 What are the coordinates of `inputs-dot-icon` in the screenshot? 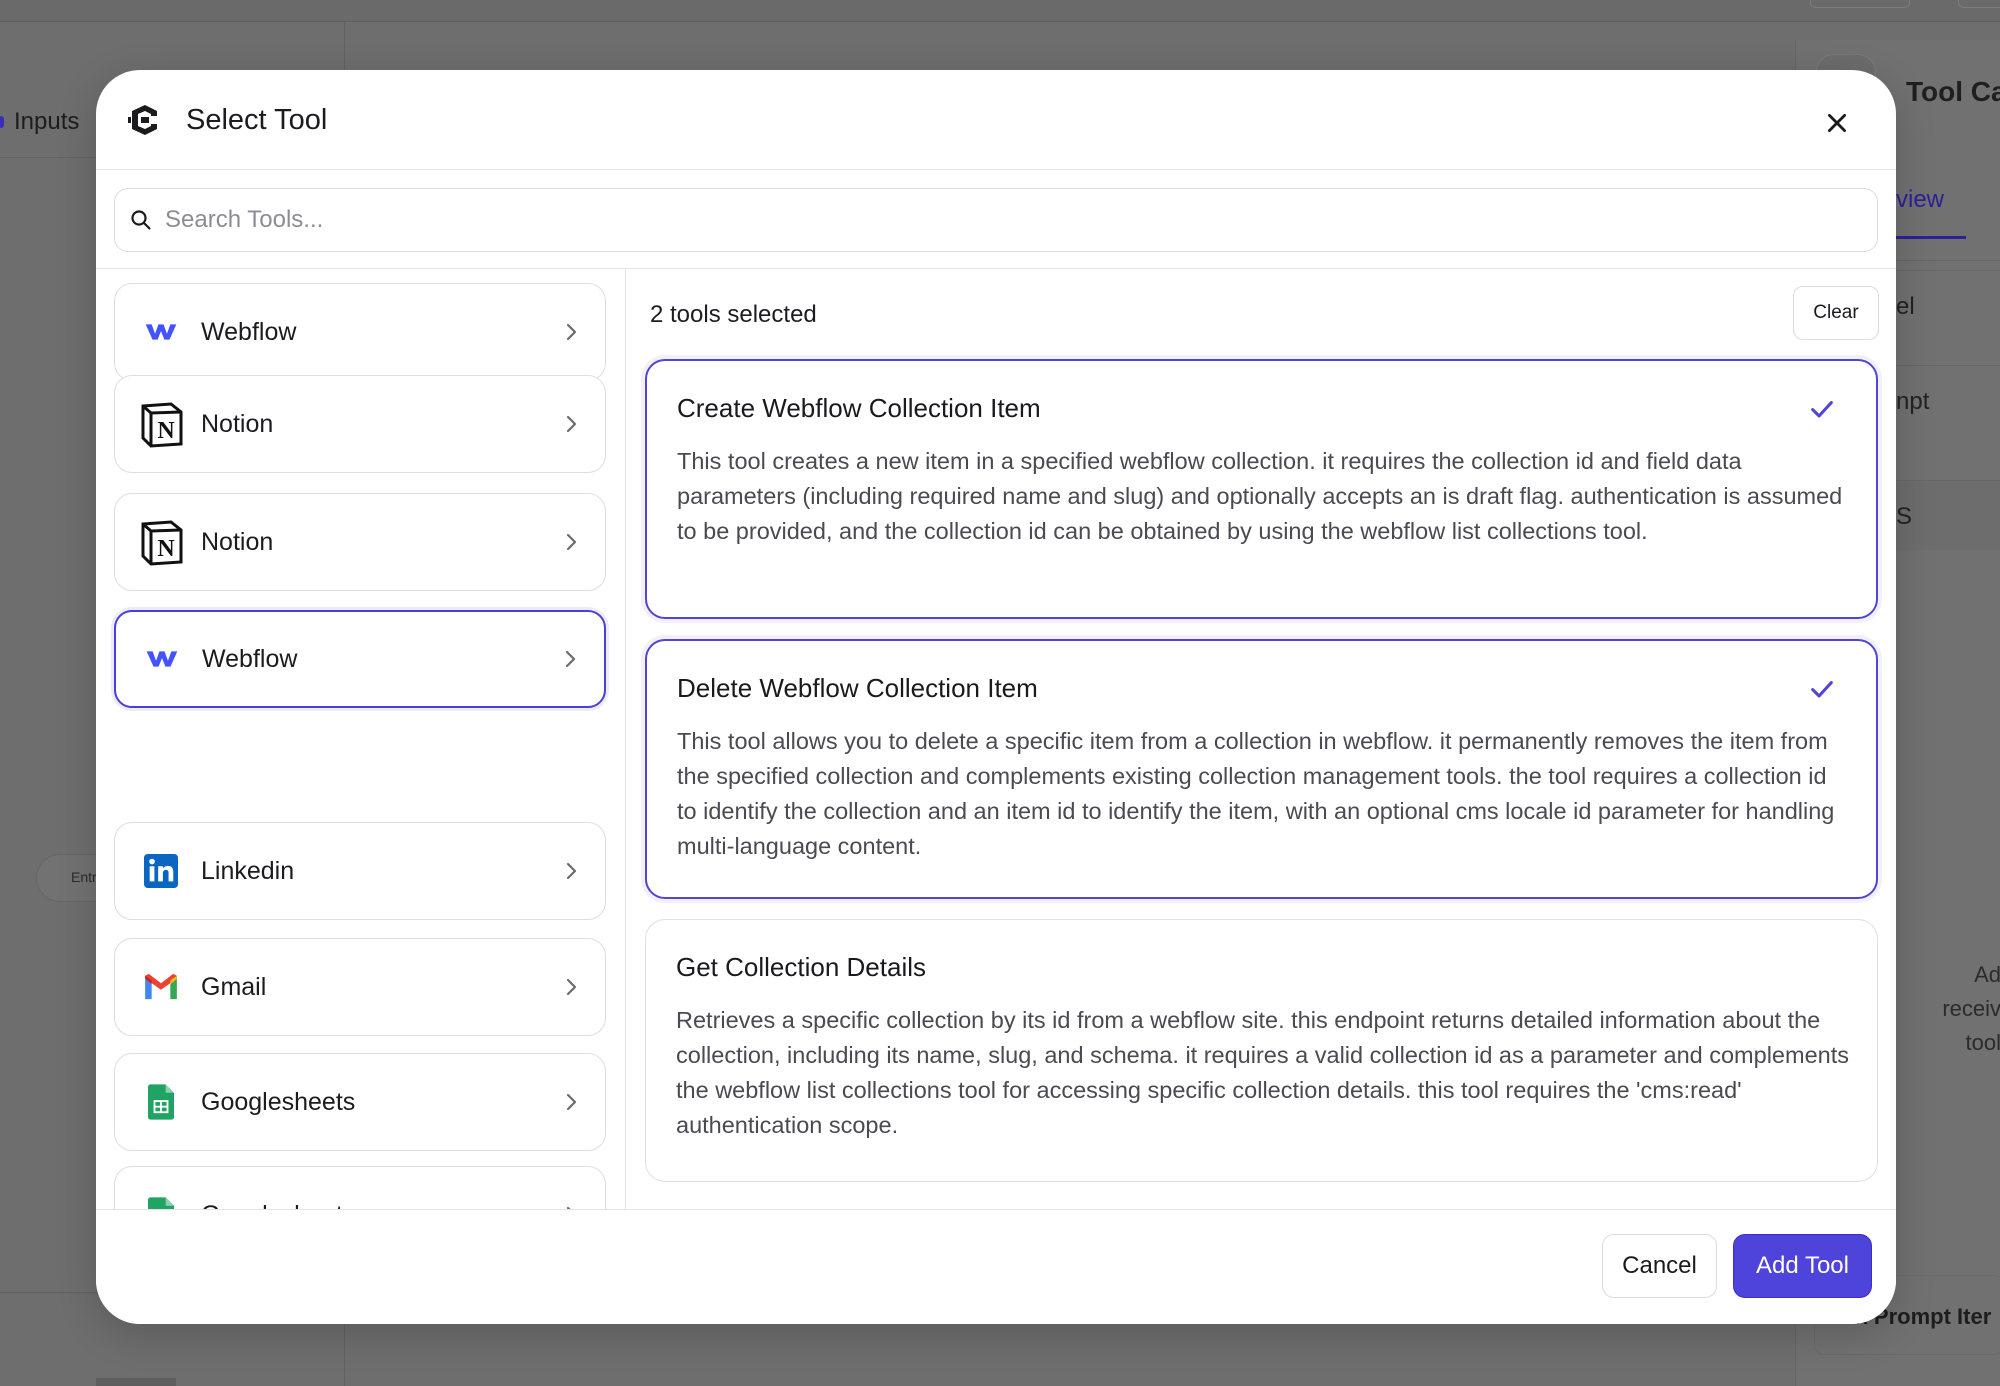 It's located at (2, 122).